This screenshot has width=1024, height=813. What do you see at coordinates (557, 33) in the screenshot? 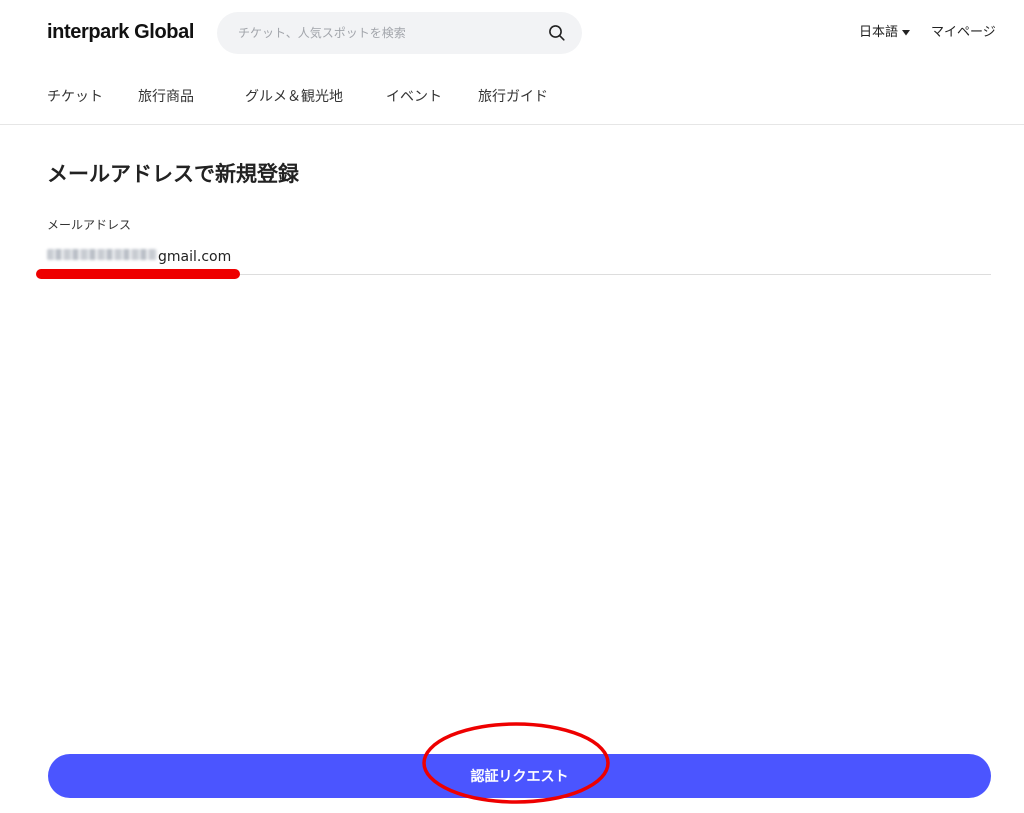
I see `search-icon` at bounding box center [557, 33].